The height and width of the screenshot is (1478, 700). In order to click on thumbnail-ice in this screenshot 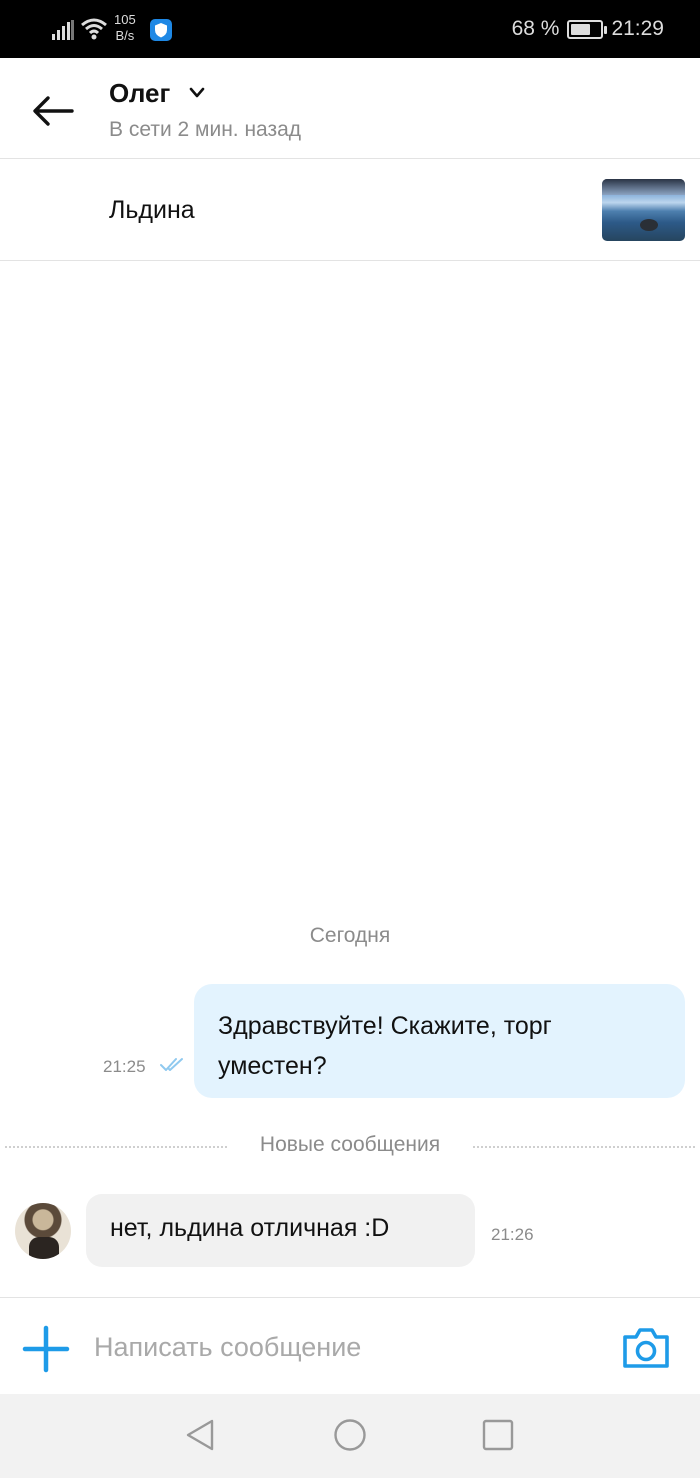, I will do `click(643, 187)`.